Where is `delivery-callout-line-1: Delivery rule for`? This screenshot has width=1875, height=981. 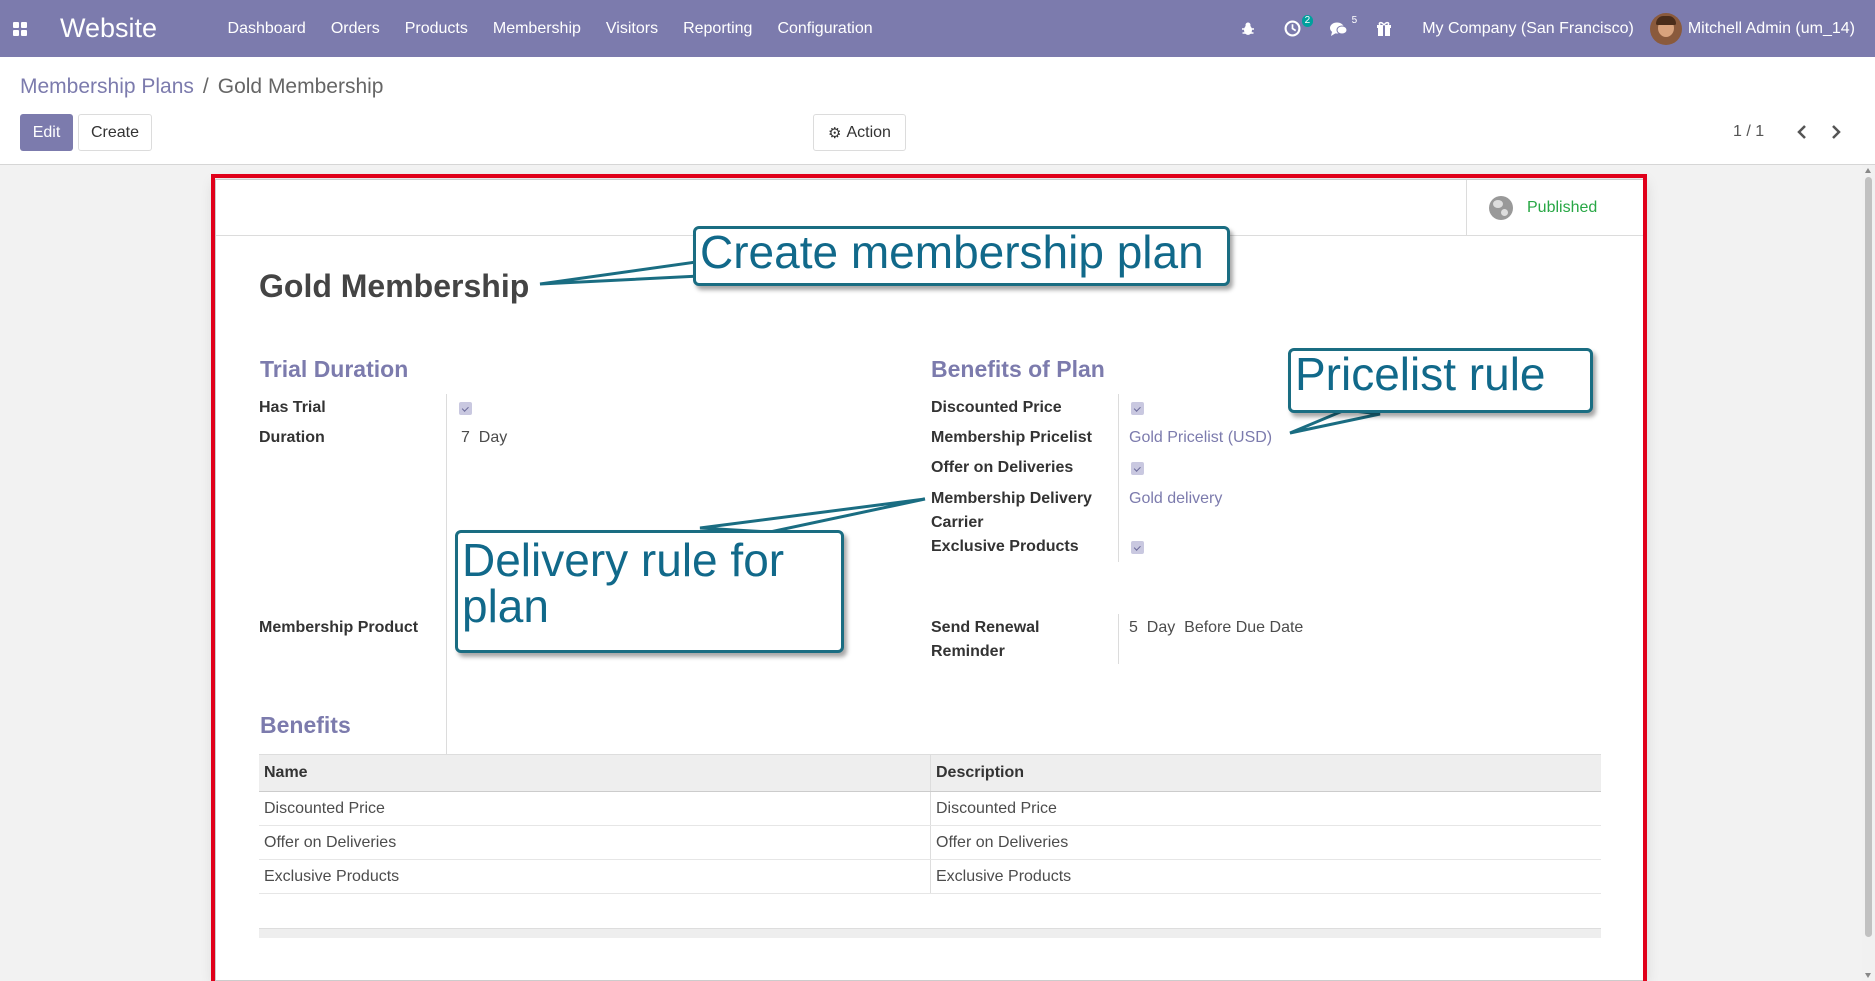
delivery-callout-line-1: Delivery rule for is located at coordinates (623, 560).